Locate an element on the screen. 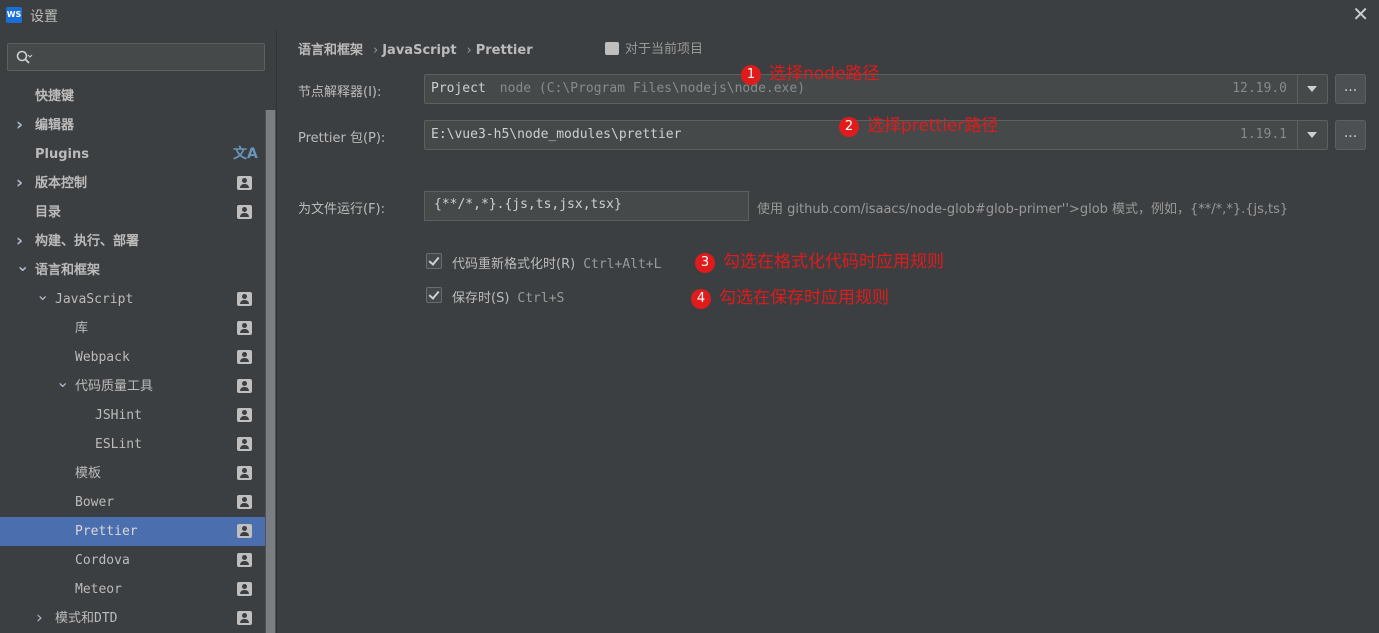 The width and height of the screenshot is (1379, 633). sidebar-item: JSHint is located at coordinates (132, 415).